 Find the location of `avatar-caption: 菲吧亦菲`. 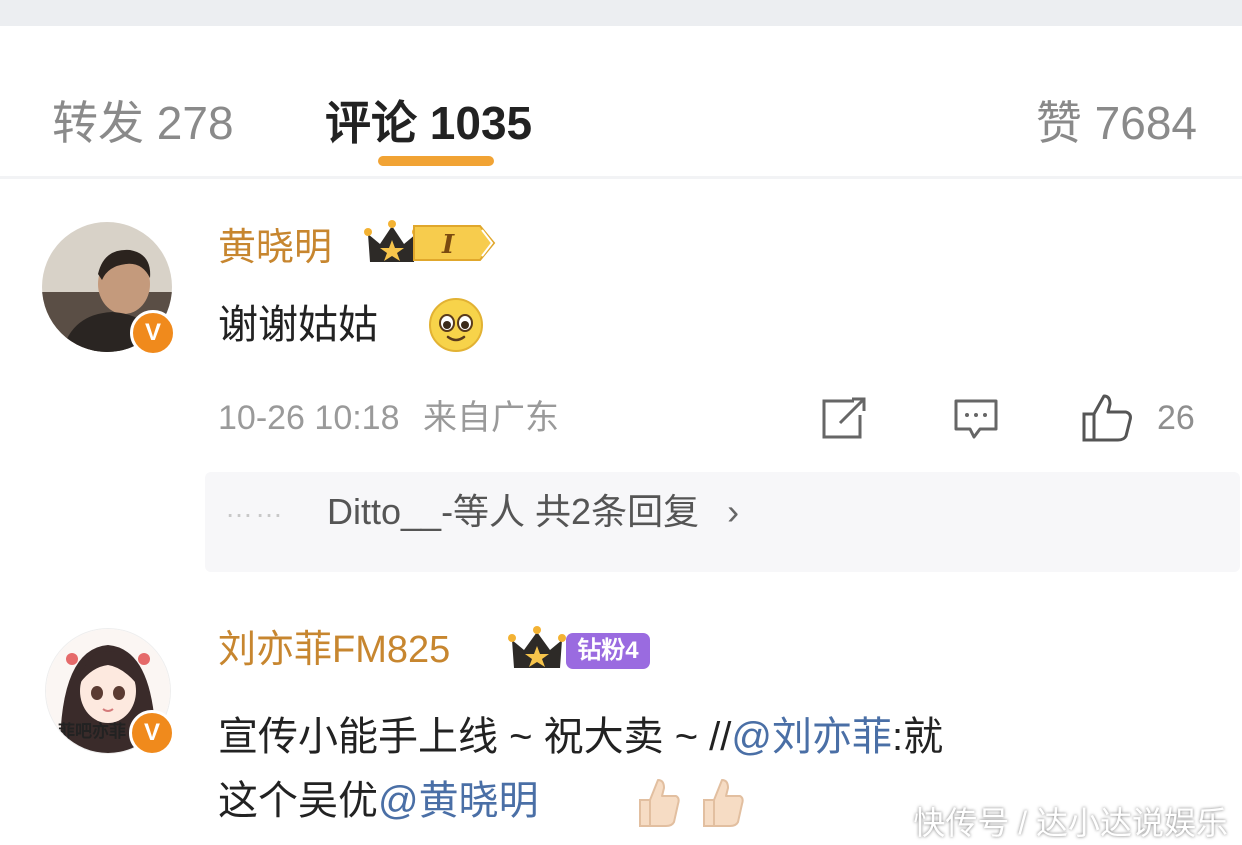

avatar-caption: 菲吧亦菲 is located at coordinates (92, 731).